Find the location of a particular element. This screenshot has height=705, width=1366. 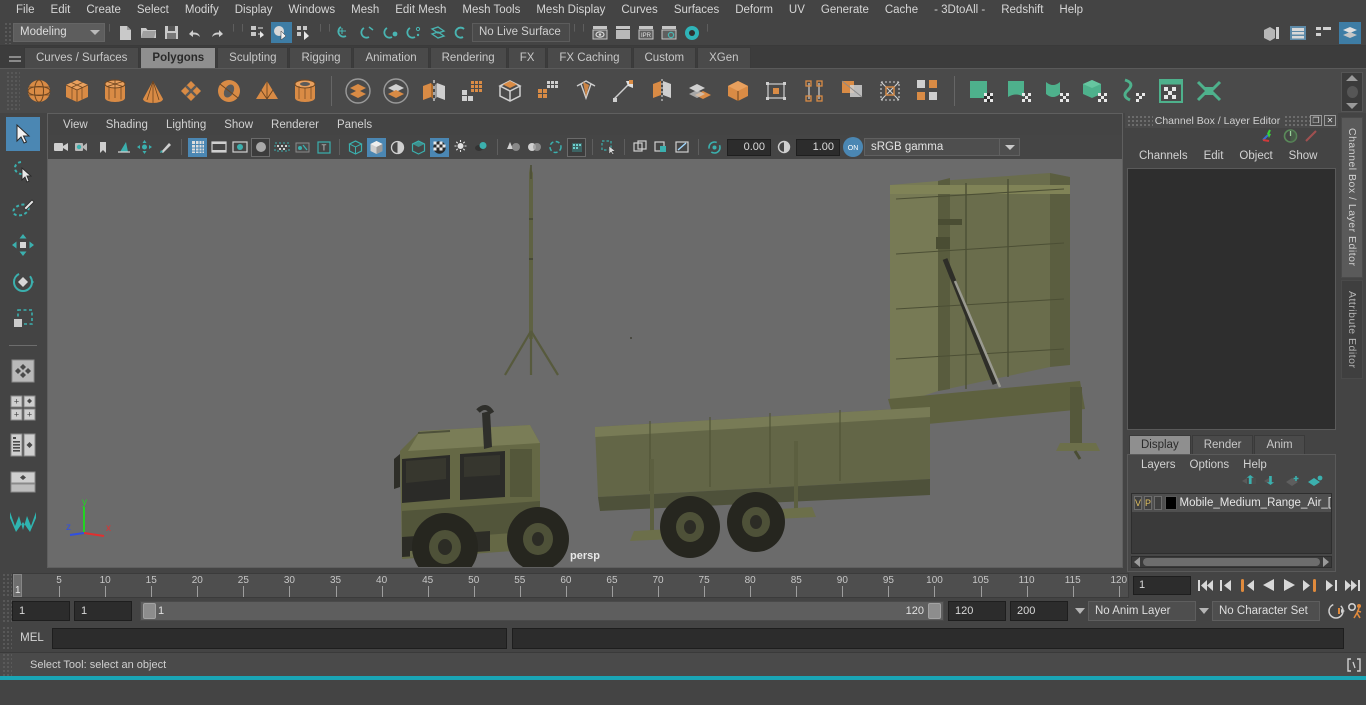

panel-menu-shading: Shading is located at coordinates (127, 125).